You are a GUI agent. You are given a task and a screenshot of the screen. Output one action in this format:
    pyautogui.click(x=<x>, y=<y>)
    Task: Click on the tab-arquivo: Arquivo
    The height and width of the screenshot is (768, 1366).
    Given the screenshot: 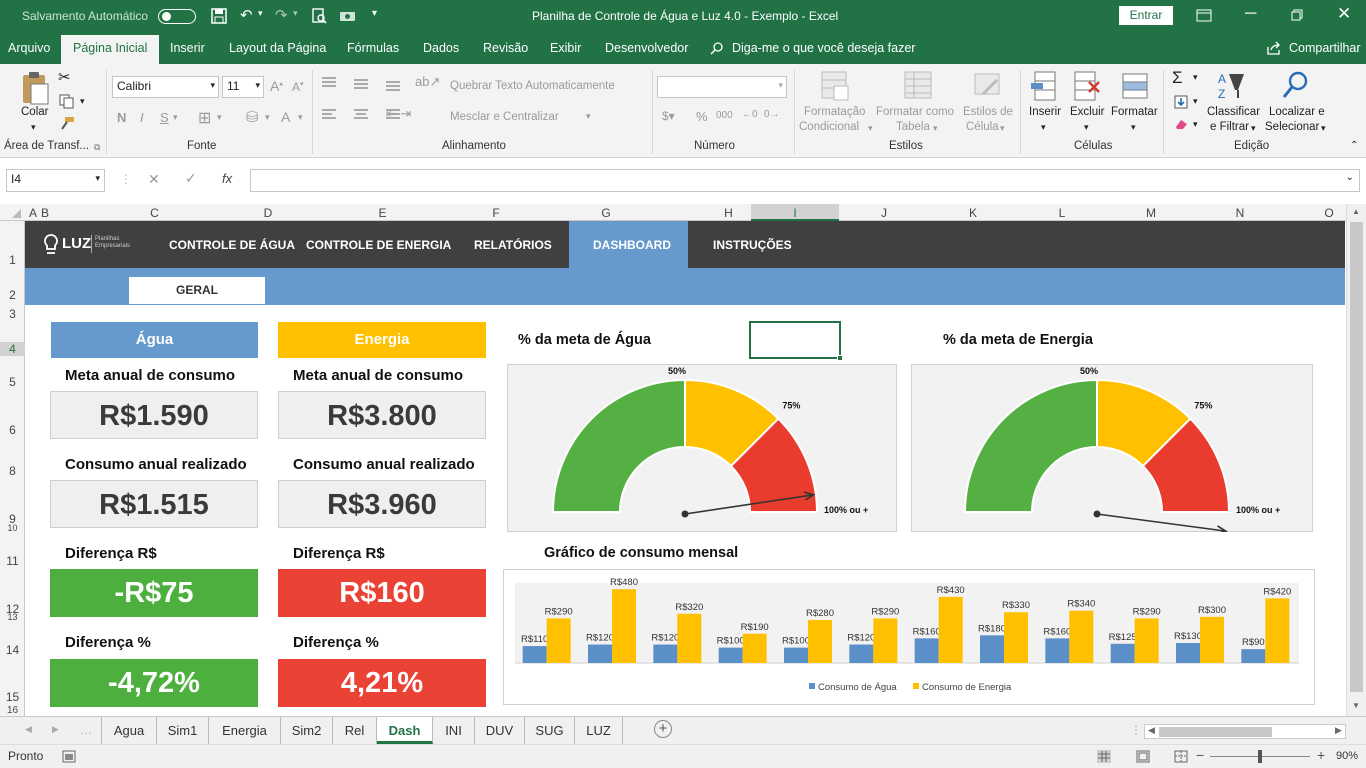 What is the action you would take?
    pyautogui.click(x=29, y=48)
    